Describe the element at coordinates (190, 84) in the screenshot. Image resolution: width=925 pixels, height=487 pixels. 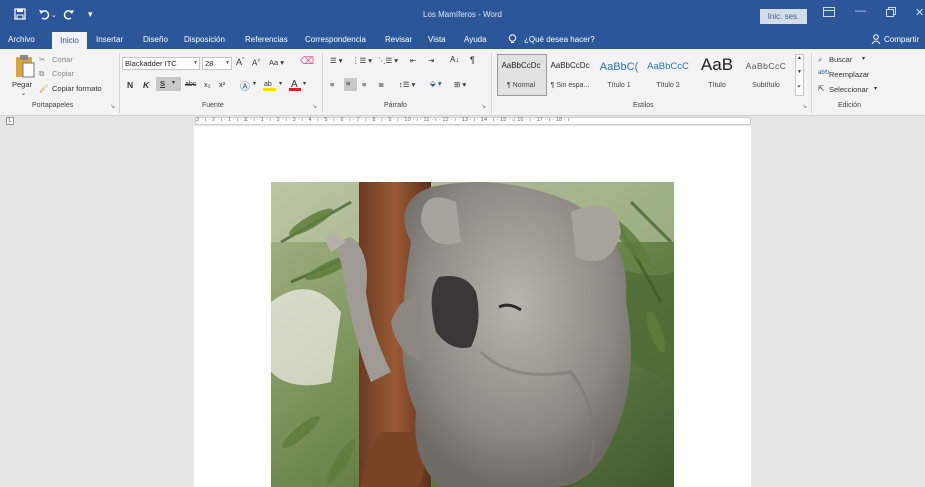
I see `strikethrough-icon: abc` at that location.